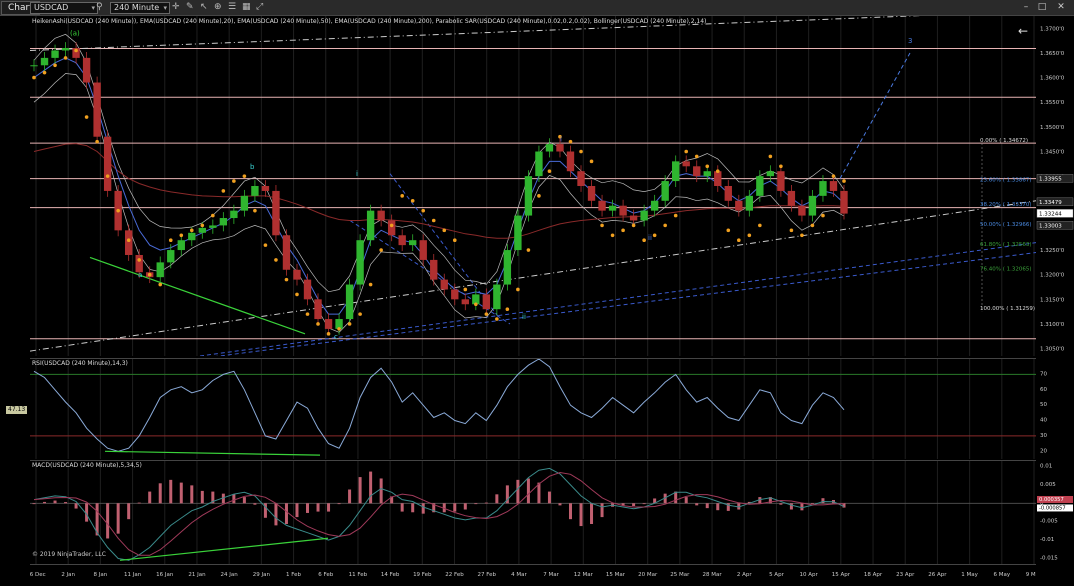  What do you see at coordinates (841, 575) in the screenshot?
I see `date-tick-label: 15 Apr` at bounding box center [841, 575].